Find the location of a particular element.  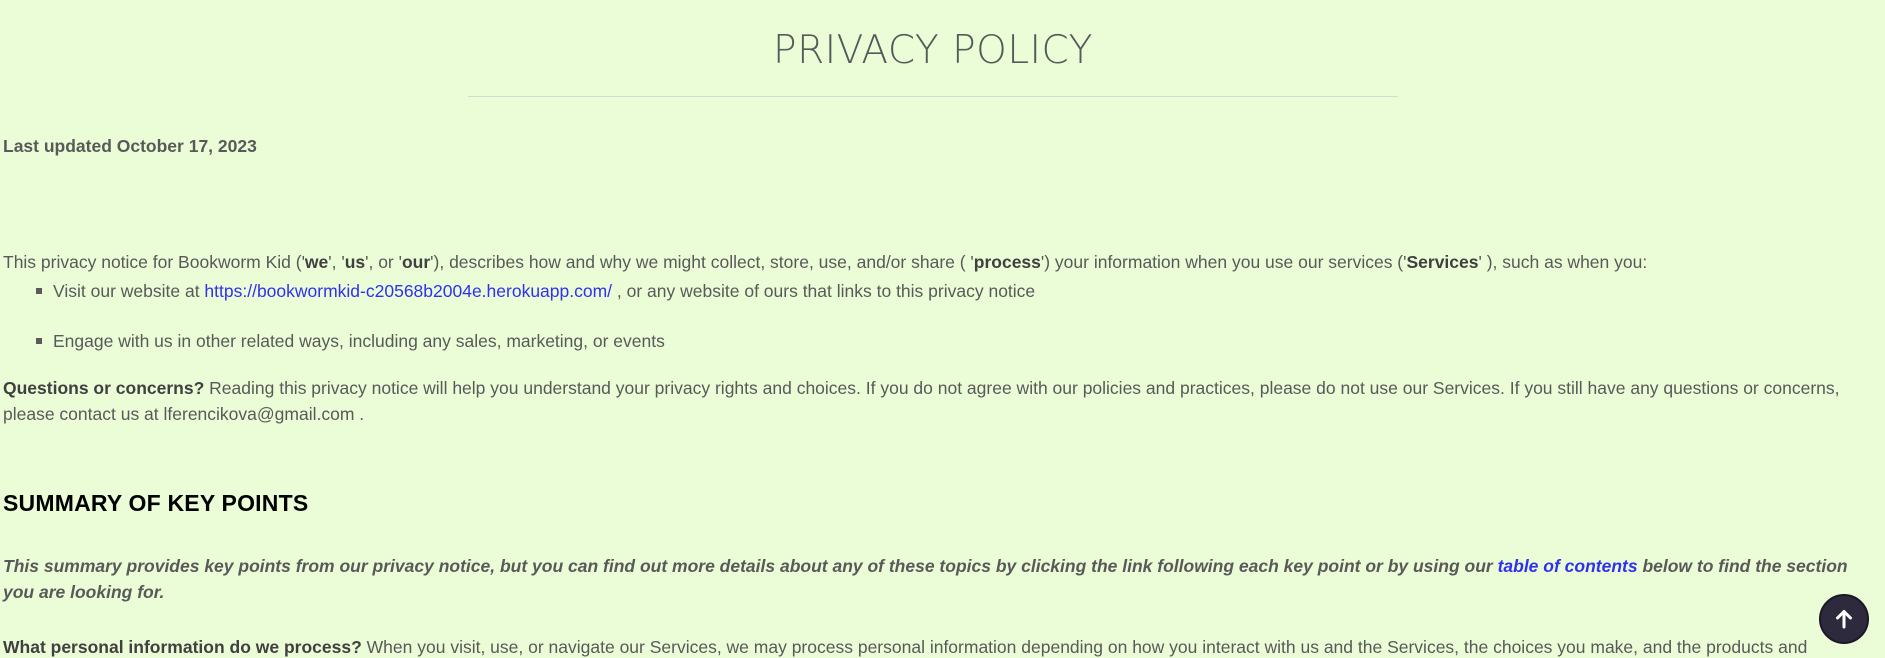

back-to-top-button is located at coordinates (1844, 619).